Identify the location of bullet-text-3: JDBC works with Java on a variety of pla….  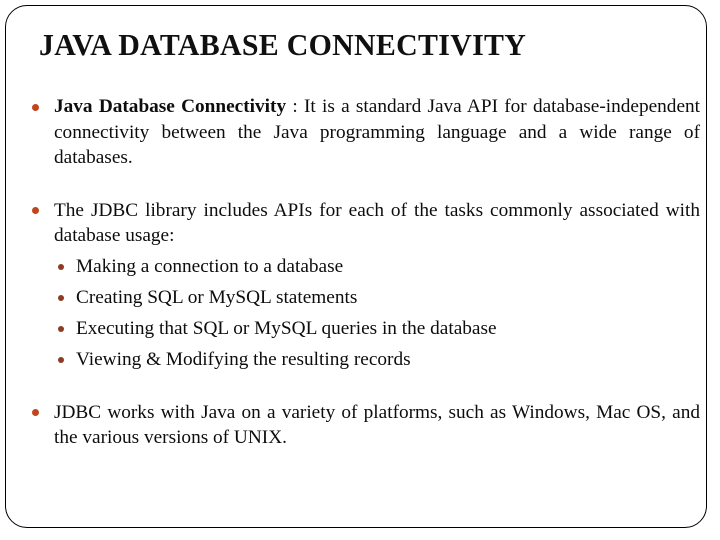
(377, 425).